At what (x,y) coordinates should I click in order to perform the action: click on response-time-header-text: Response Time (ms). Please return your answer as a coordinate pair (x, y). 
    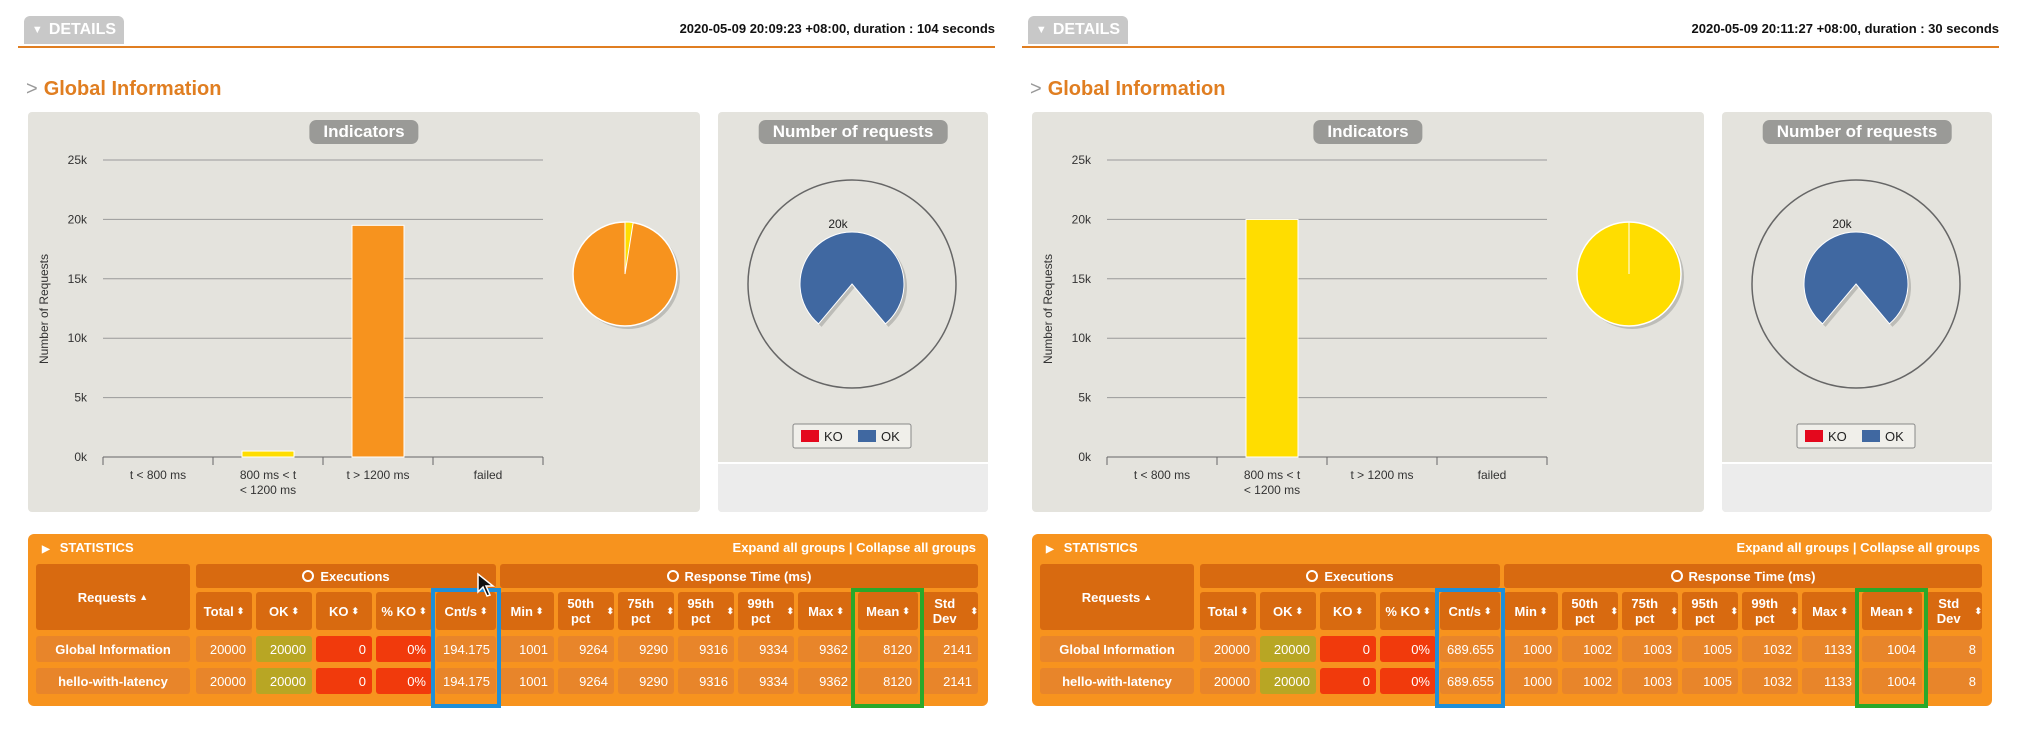
    Looking at the image, I should click on (748, 576).